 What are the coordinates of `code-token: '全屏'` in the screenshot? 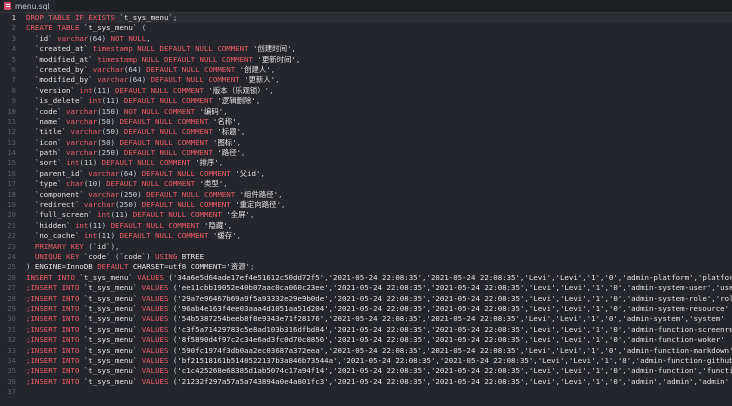 It's located at (238, 215).